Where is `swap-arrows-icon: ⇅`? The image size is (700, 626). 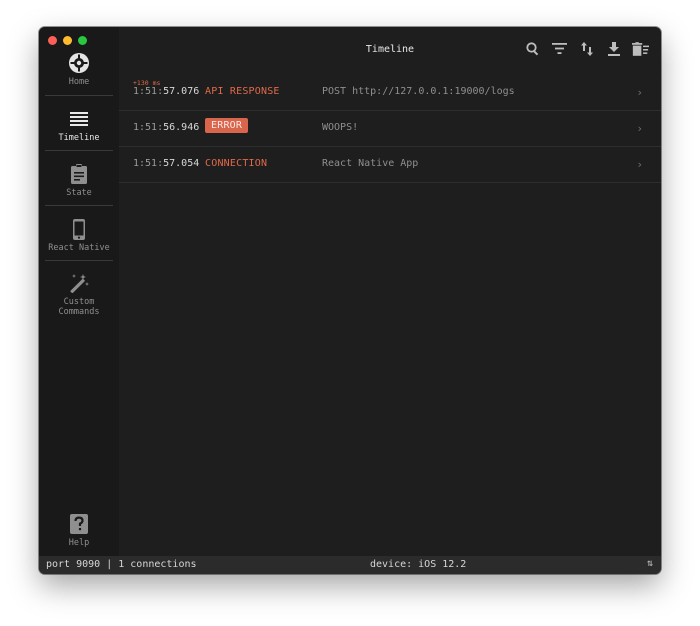 swap-arrows-icon: ⇅ is located at coordinates (650, 563).